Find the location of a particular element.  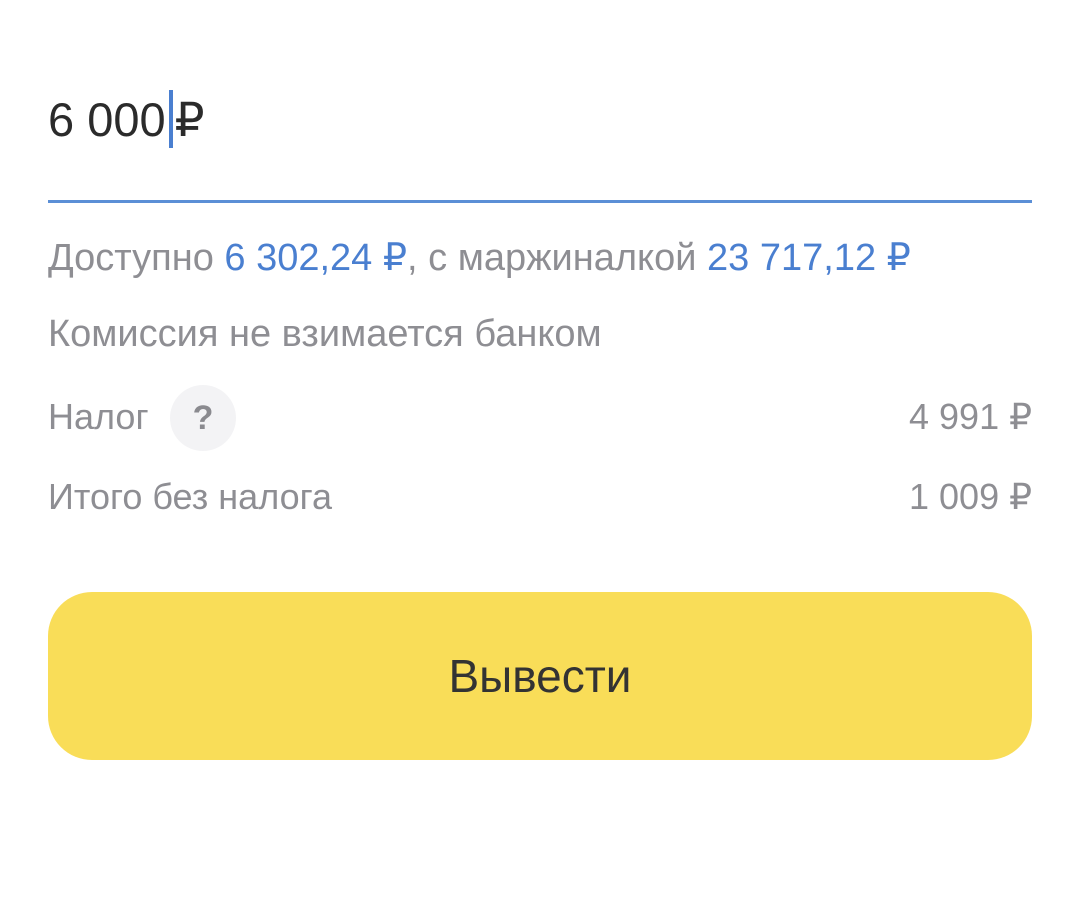

tax-row: Налог ? 4 991 ₽ is located at coordinates (540, 418).